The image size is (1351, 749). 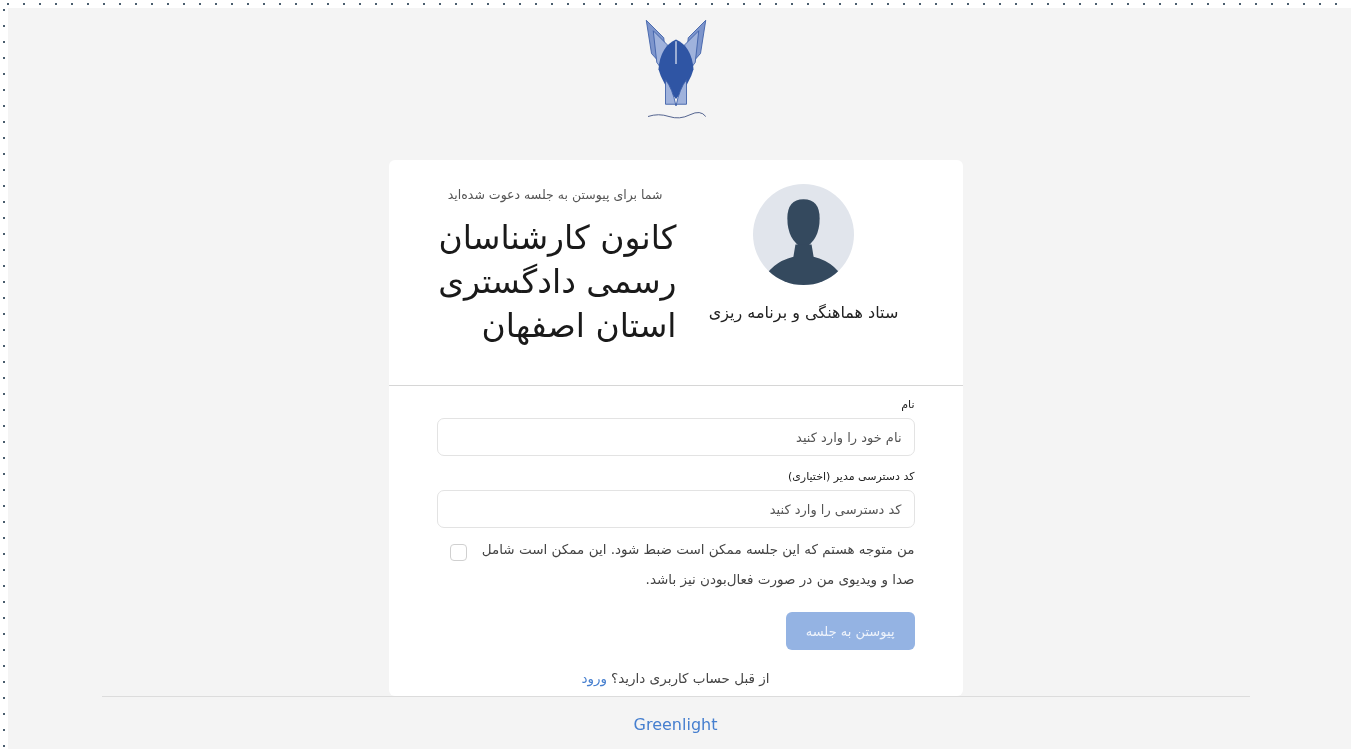 I want to click on field-label: کد دسترسی مدیر (اختیاری), so click(x=850, y=476).